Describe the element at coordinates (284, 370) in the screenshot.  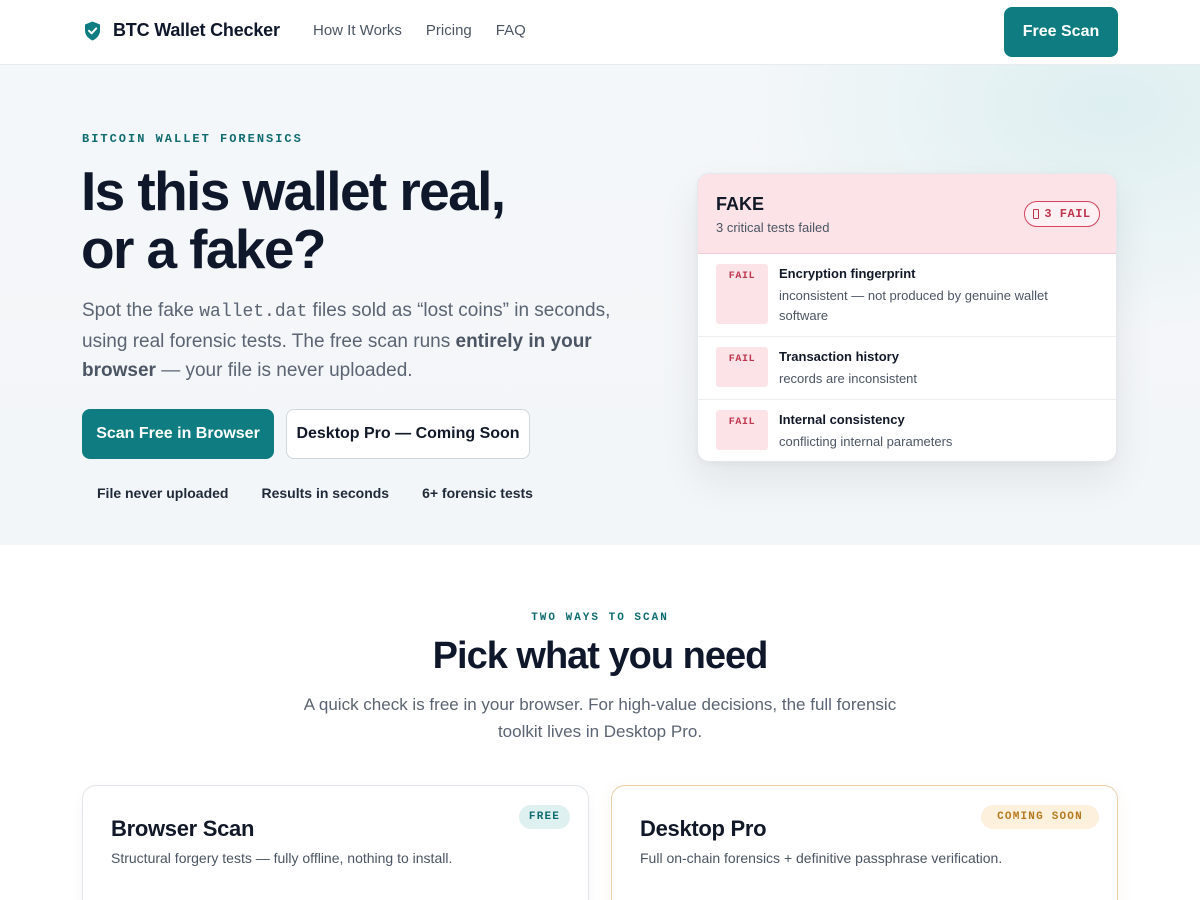
I see `hero-sub-text-3: — your file is never uploaded.` at that location.